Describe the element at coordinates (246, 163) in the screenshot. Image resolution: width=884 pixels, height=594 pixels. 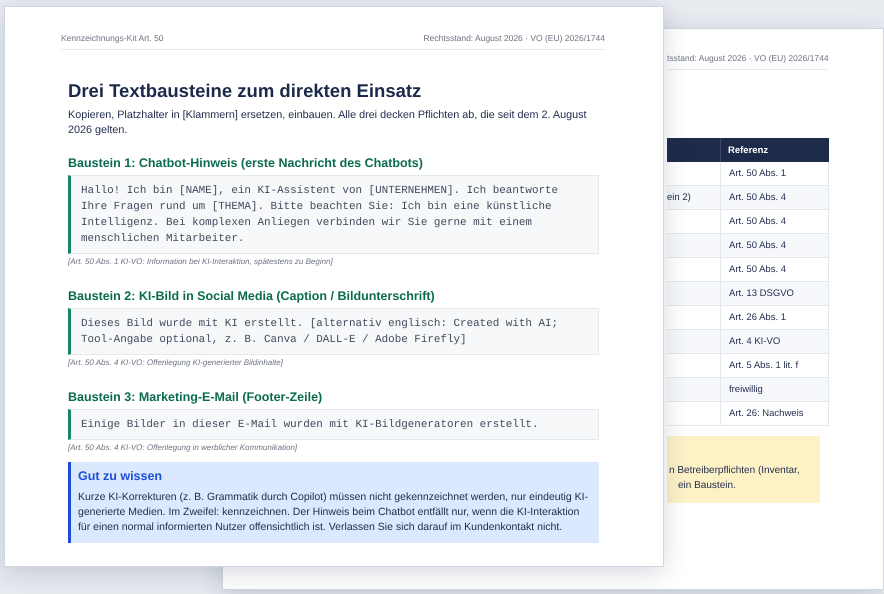
I see `block-heading: Baustein 1: Chatbot-Hinweis (erste Nachricht des Chatbots)` at that location.